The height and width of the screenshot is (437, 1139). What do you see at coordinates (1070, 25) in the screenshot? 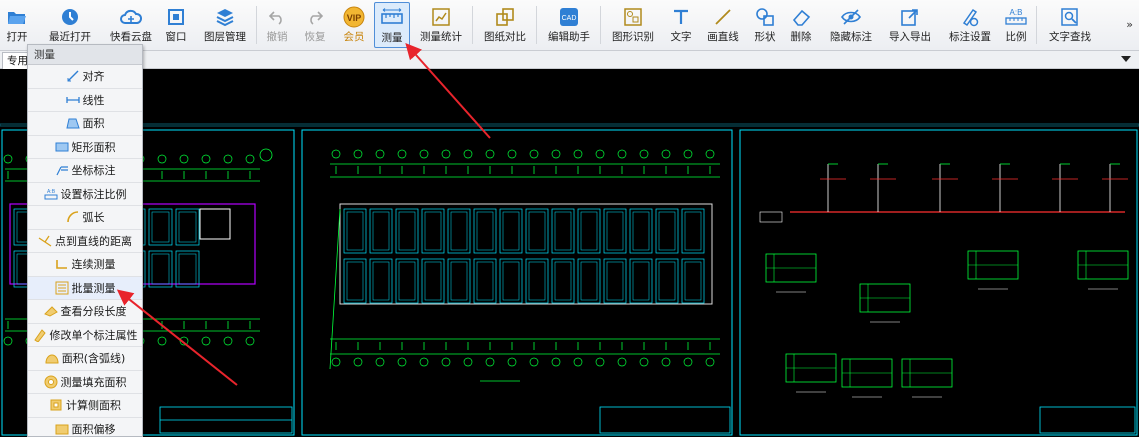
I see `text-search-button: 文字查找` at bounding box center [1070, 25].